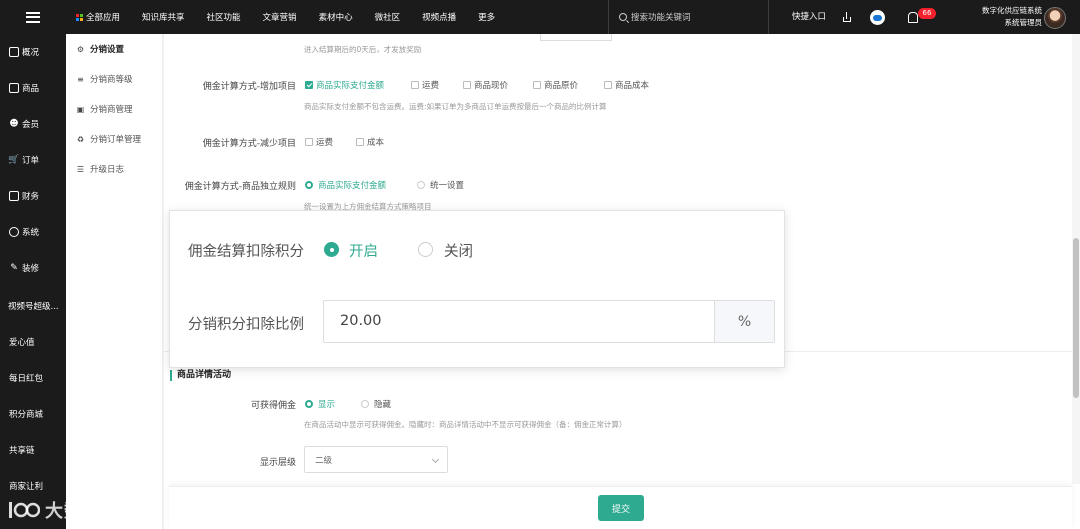 The image size is (1080, 529). What do you see at coordinates (809, 17) in the screenshot?
I see `quick-entry-link: 快捷入口` at bounding box center [809, 17].